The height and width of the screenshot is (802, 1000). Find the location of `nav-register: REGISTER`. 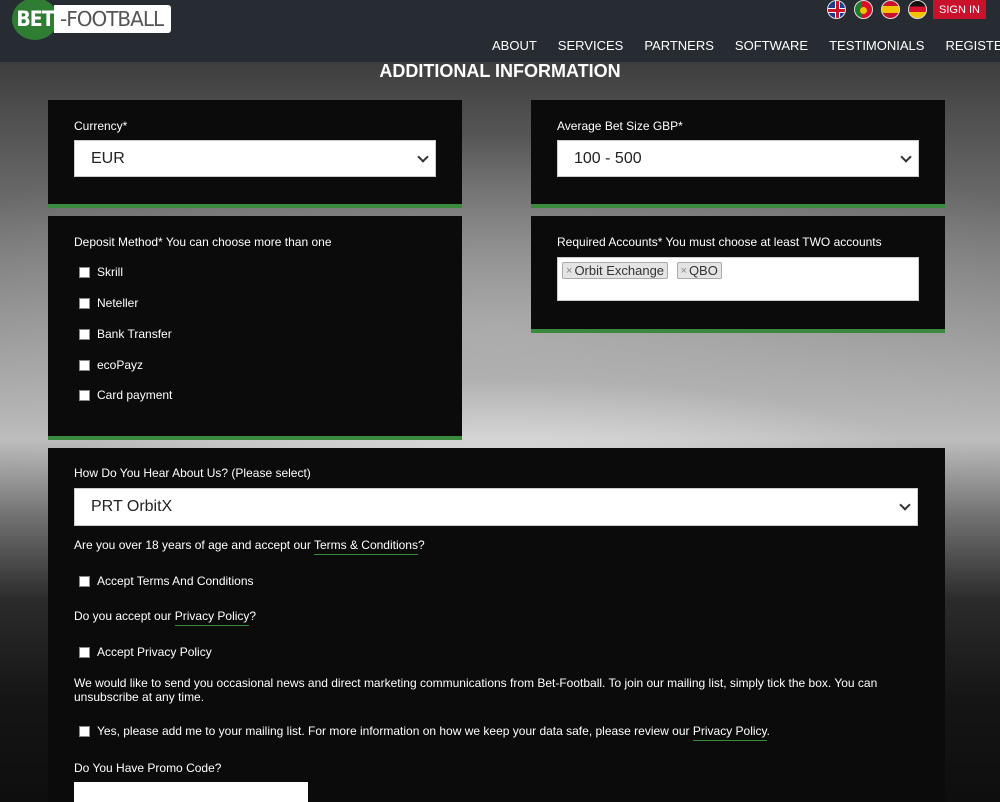

nav-register: REGISTER is located at coordinates (972, 45).